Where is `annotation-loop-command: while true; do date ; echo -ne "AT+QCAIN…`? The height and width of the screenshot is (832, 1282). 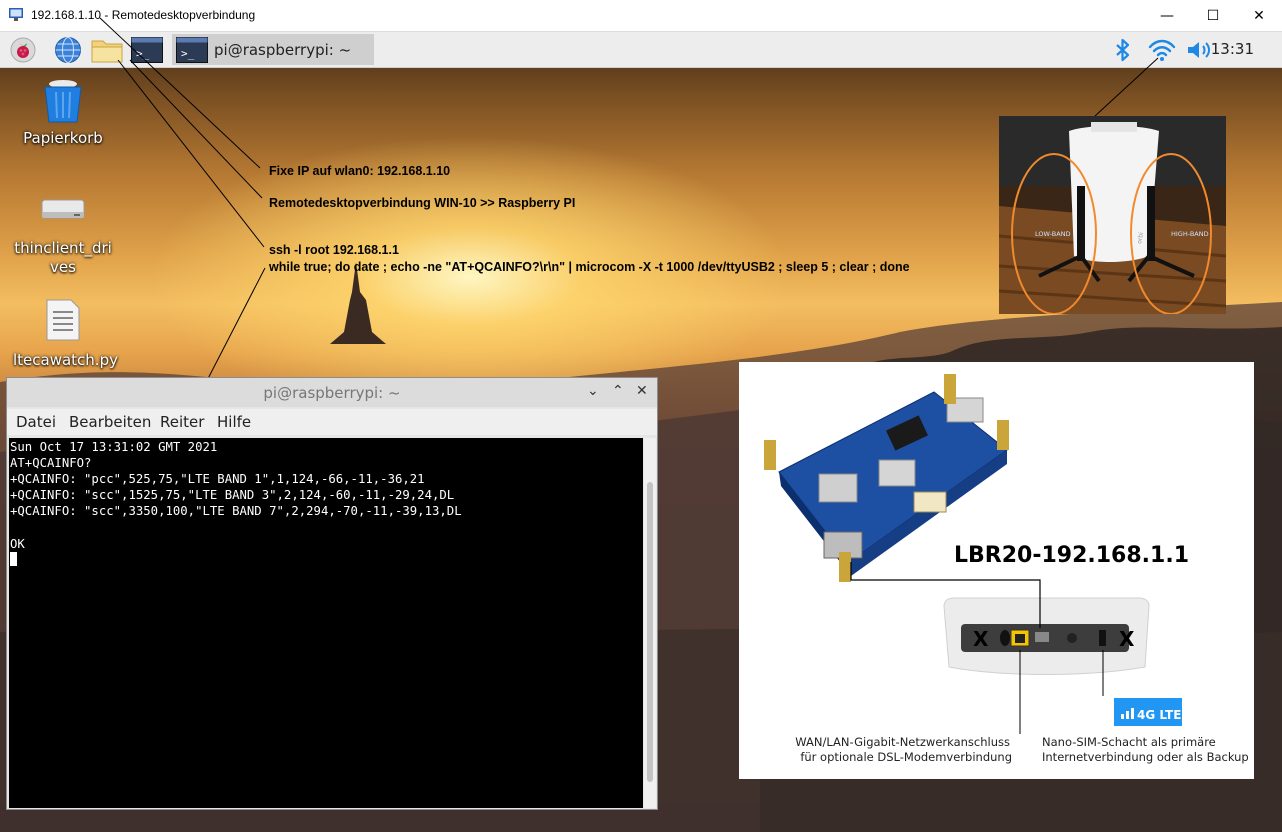
annotation-loop-command: while true; do date ; echo -ne "AT+QCAIN… is located at coordinates (589, 267).